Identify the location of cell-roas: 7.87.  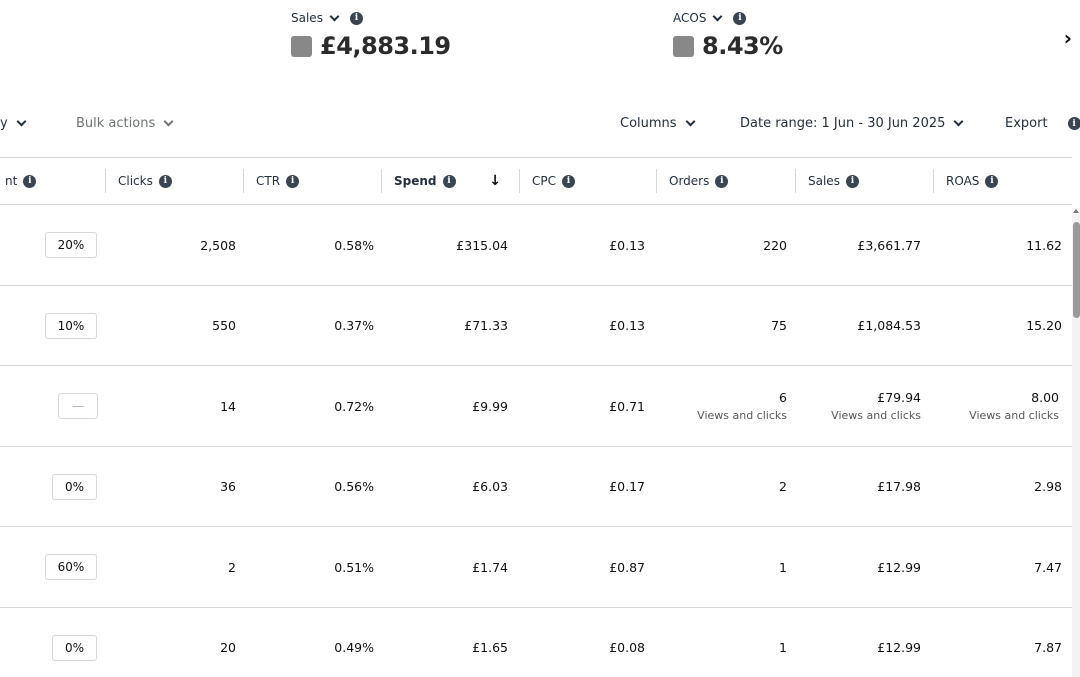
(1048, 642).